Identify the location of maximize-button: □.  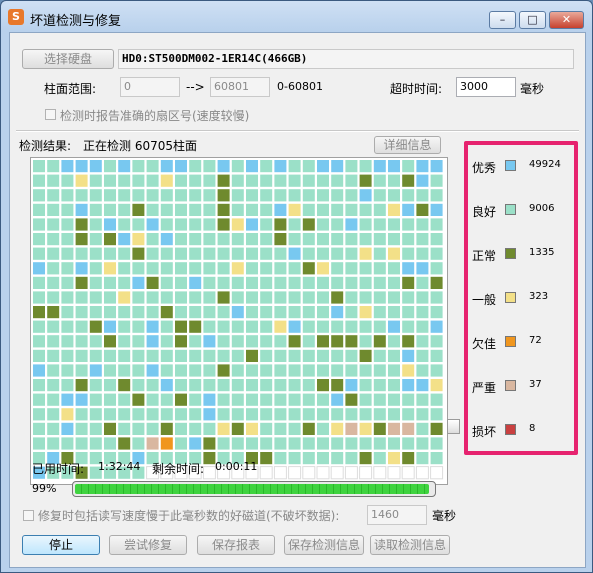
(532, 20).